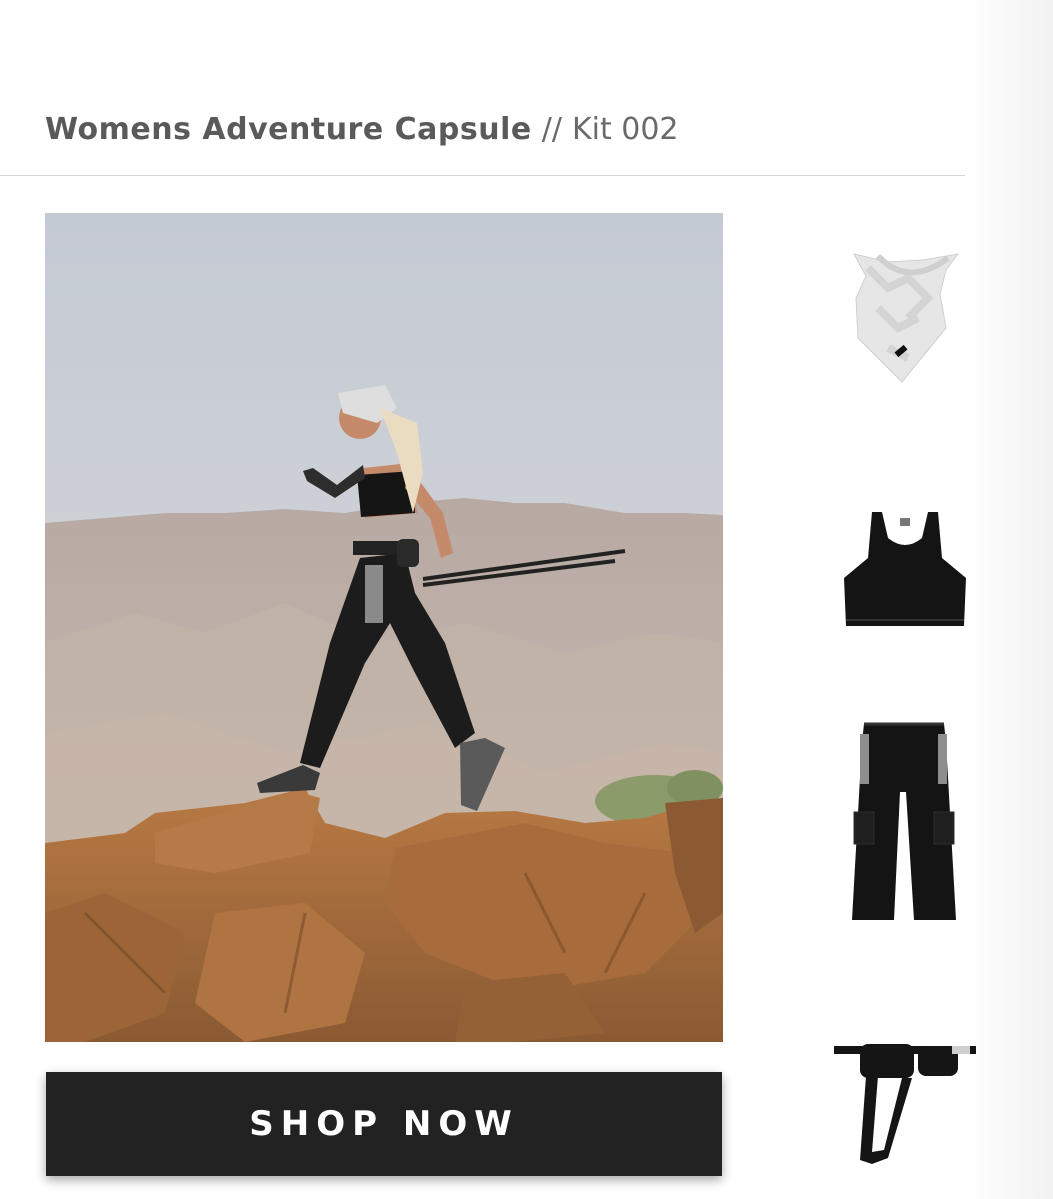 This screenshot has width=1053, height=1199. I want to click on cargo-pants-icon, so click(904, 821).